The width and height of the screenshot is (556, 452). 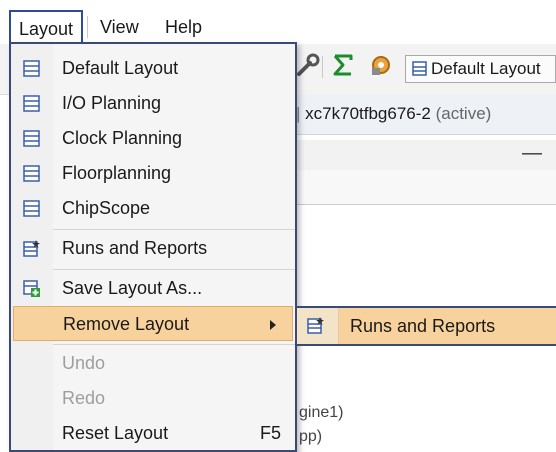 I want to click on menu-item-label: Reset Layout, so click(x=115, y=433).